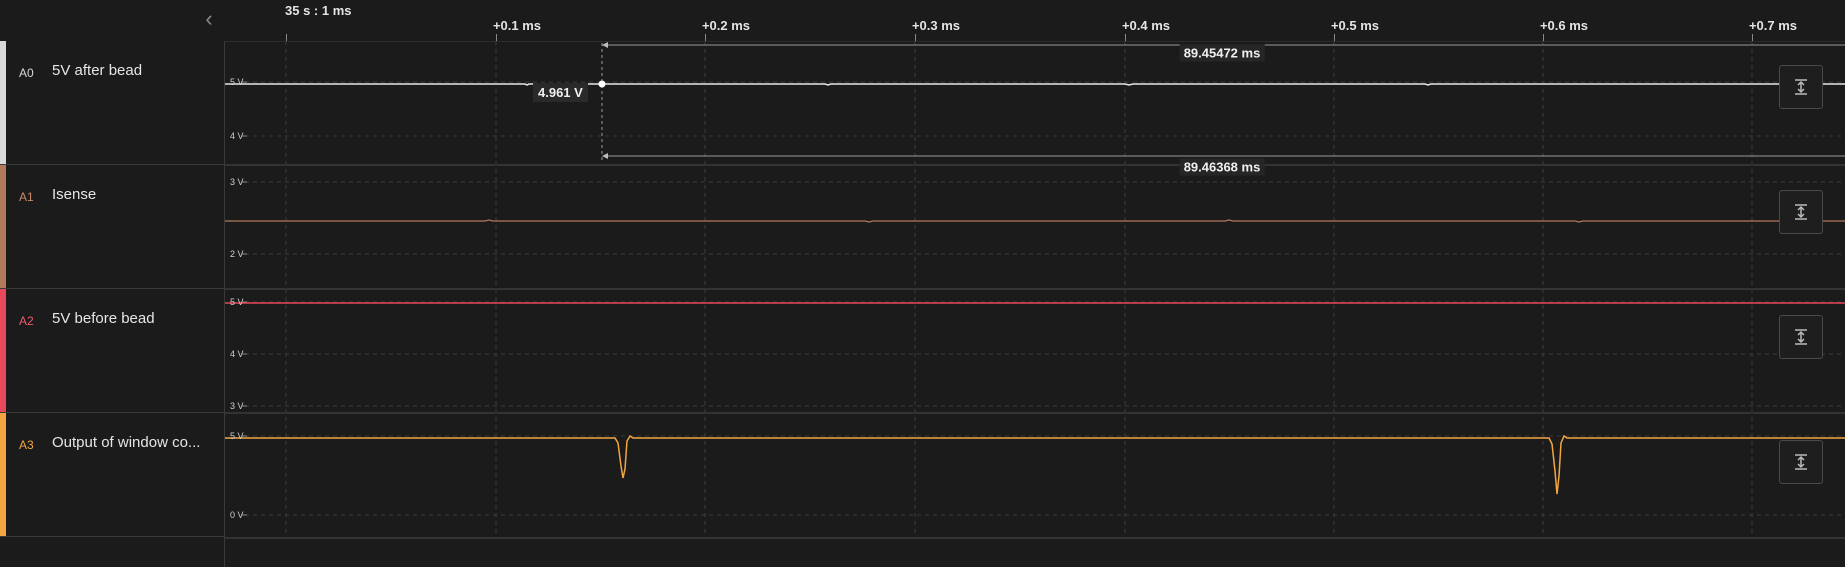 The image size is (1845, 567). Describe the element at coordinates (1035, 84) in the screenshot. I see `trace-a0` at that location.